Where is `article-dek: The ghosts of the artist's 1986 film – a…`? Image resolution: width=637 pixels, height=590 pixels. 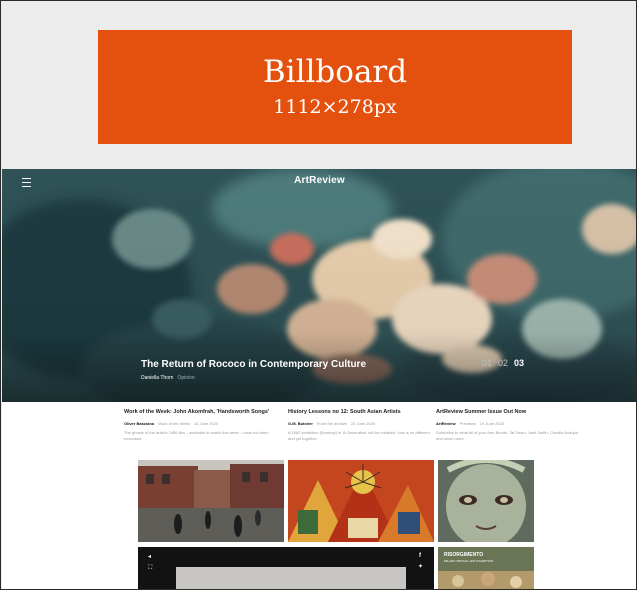 article-dek: The ghosts of the artist's 1986 film – a… is located at coordinates (196, 435).